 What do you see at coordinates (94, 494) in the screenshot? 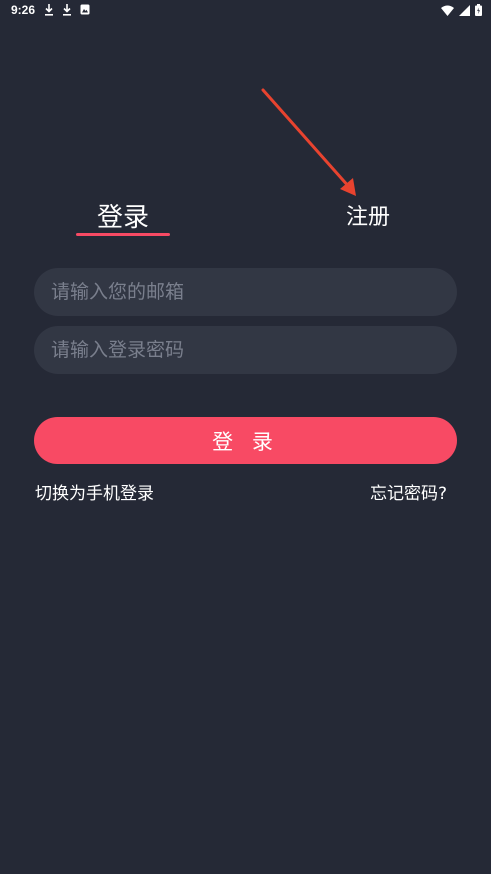
I see `switch-phone-login-link: 切换为手机登录` at bounding box center [94, 494].